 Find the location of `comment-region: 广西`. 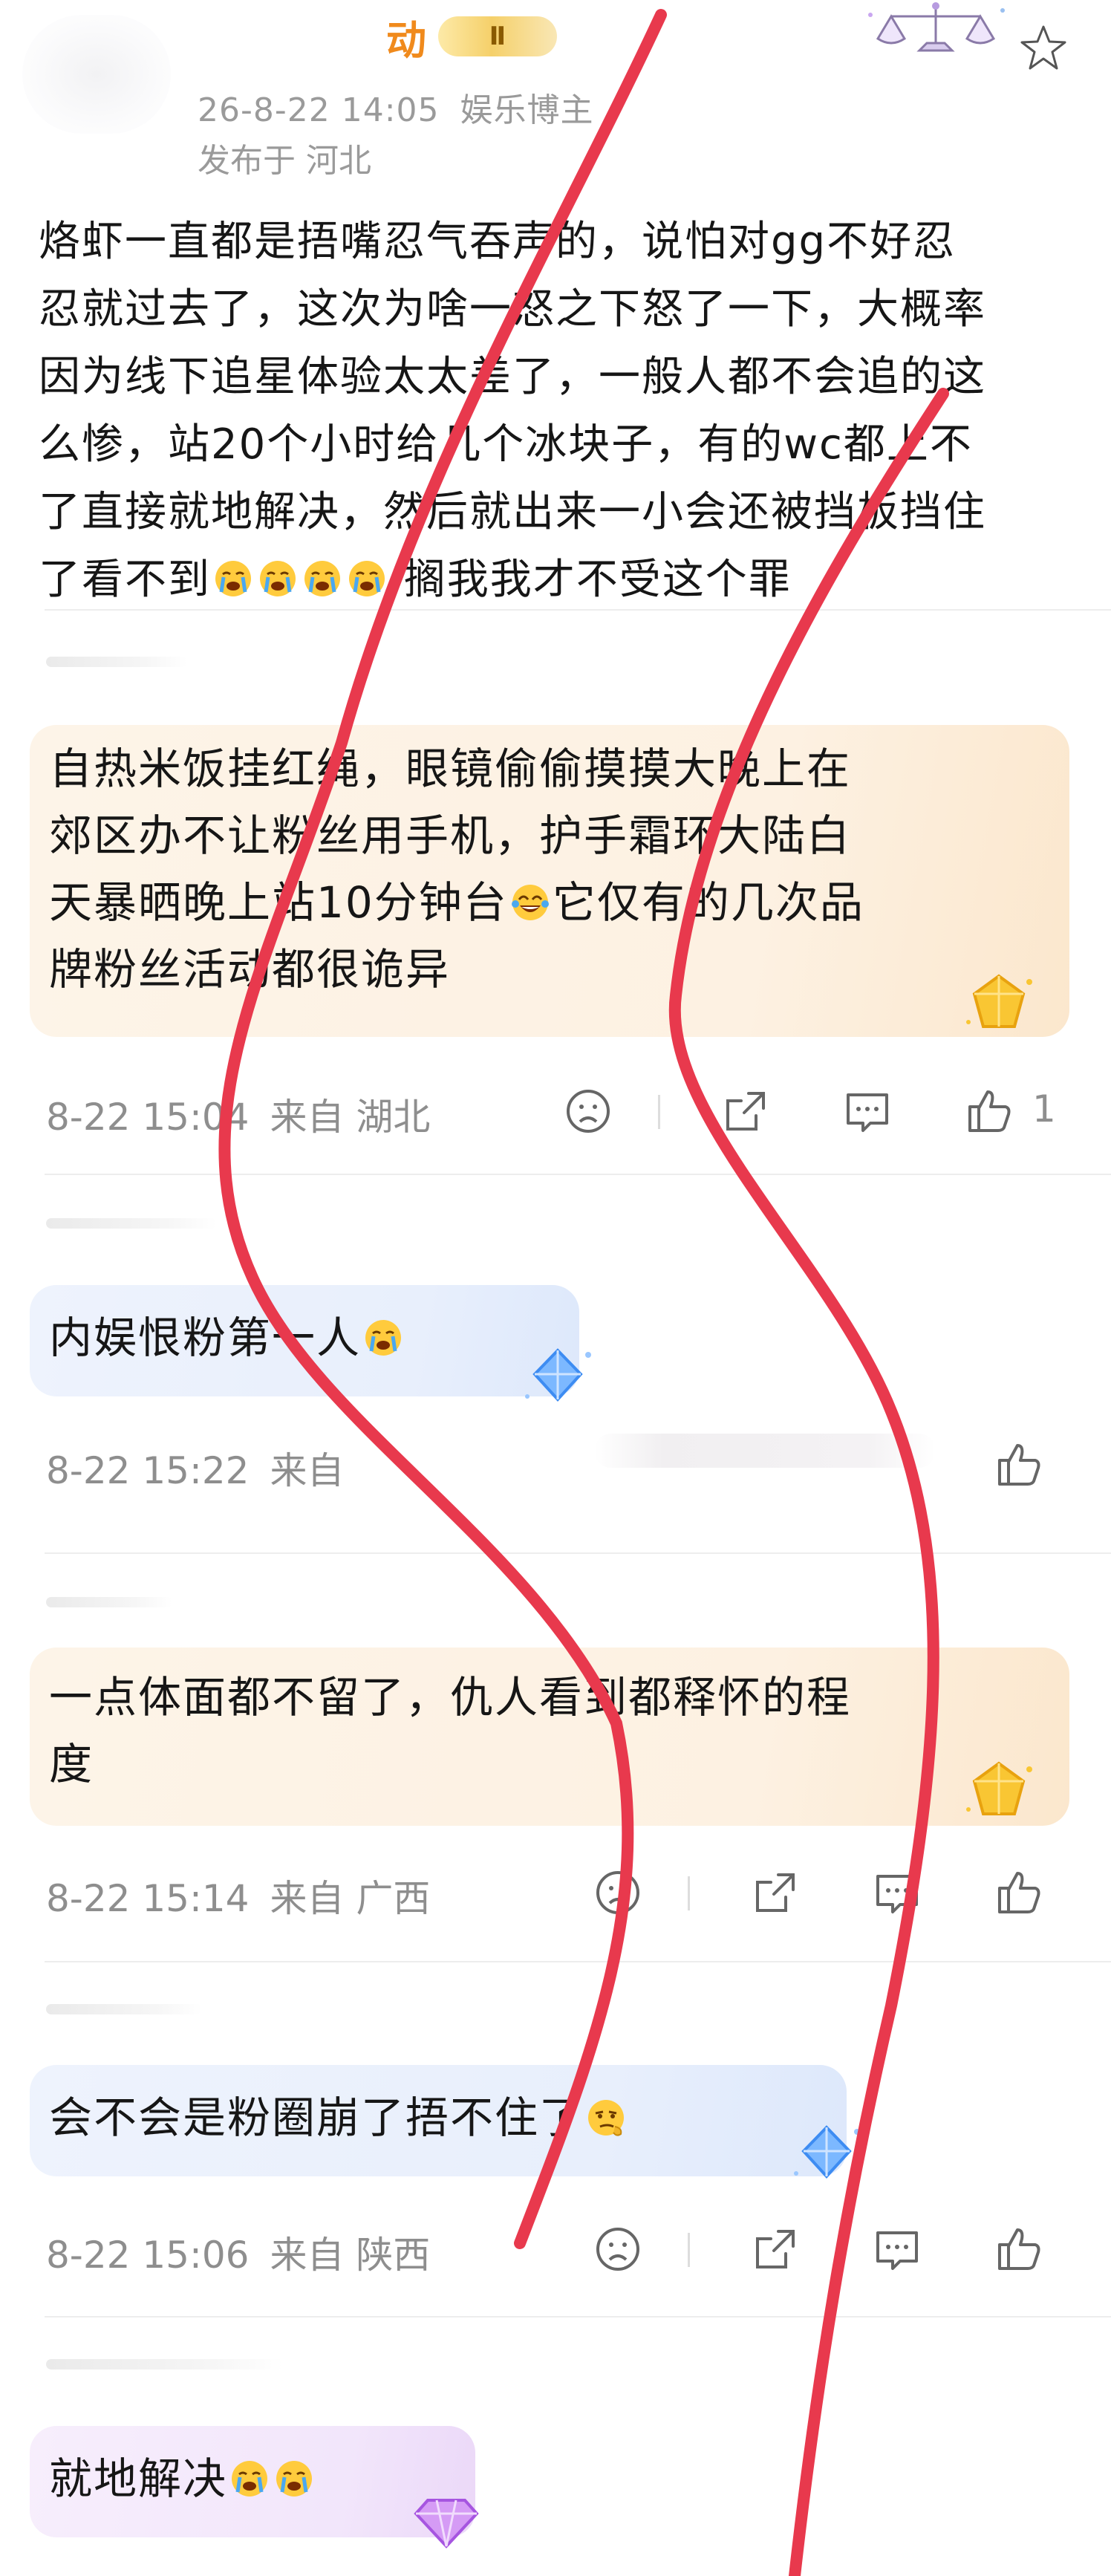

comment-region: 广西 is located at coordinates (393, 1898).